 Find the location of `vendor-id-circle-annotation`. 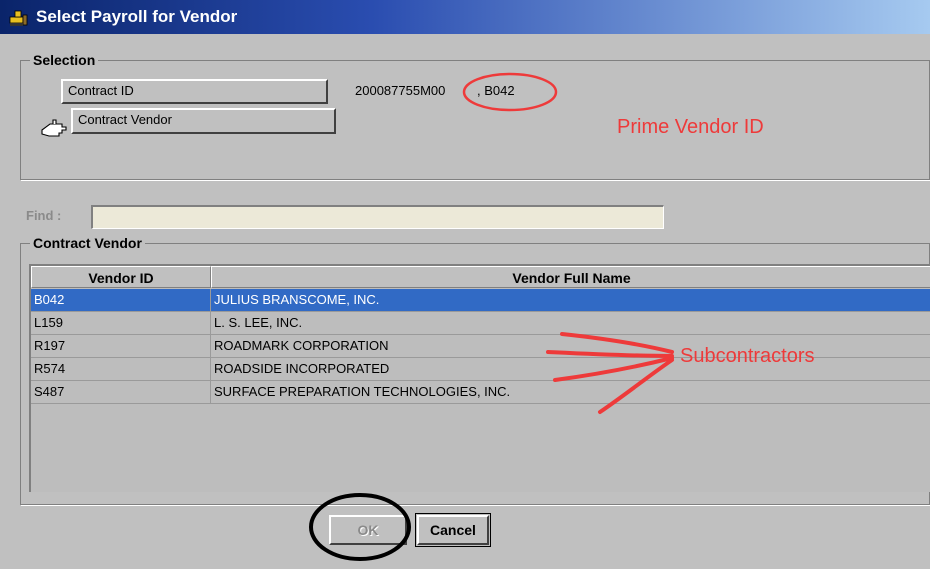

vendor-id-circle-annotation is located at coordinates (510, 92).